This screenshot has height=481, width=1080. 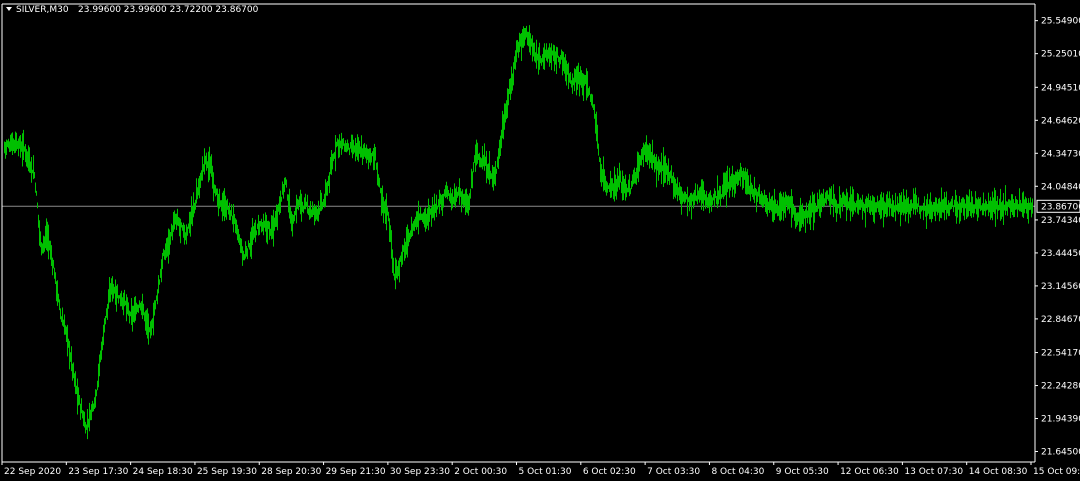 I want to click on x-tick-label: 12 Oct 06:30, so click(x=869, y=472).